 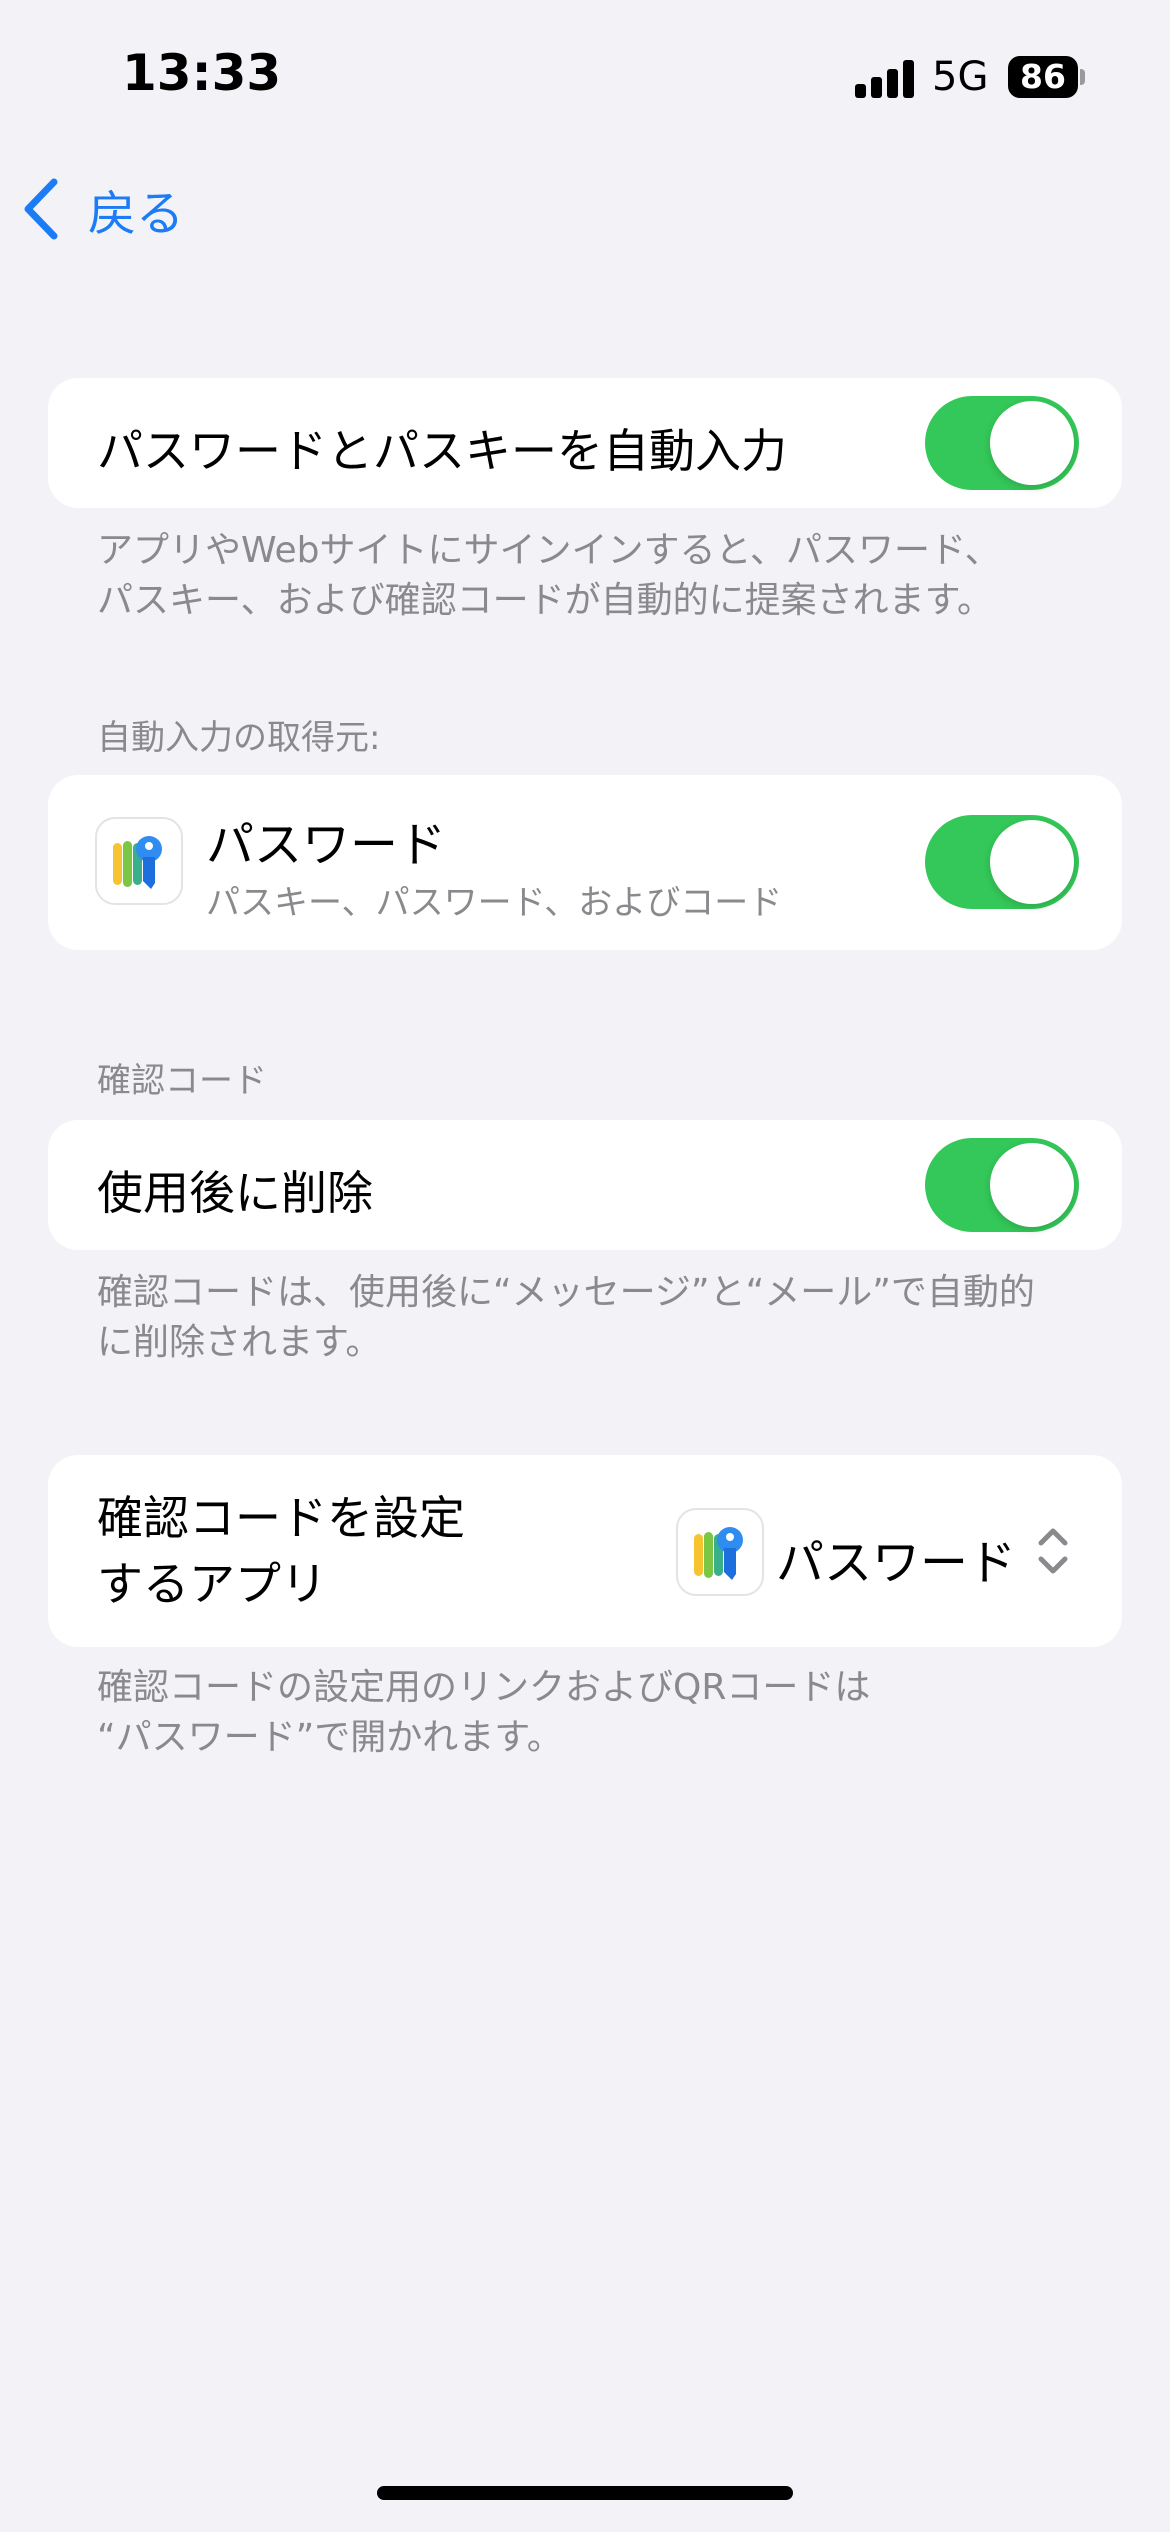 What do you see at coordinates (182, 1081) in the screenshot?
I see `codes-header: 確認コード` at bounding box center [182, 1081].